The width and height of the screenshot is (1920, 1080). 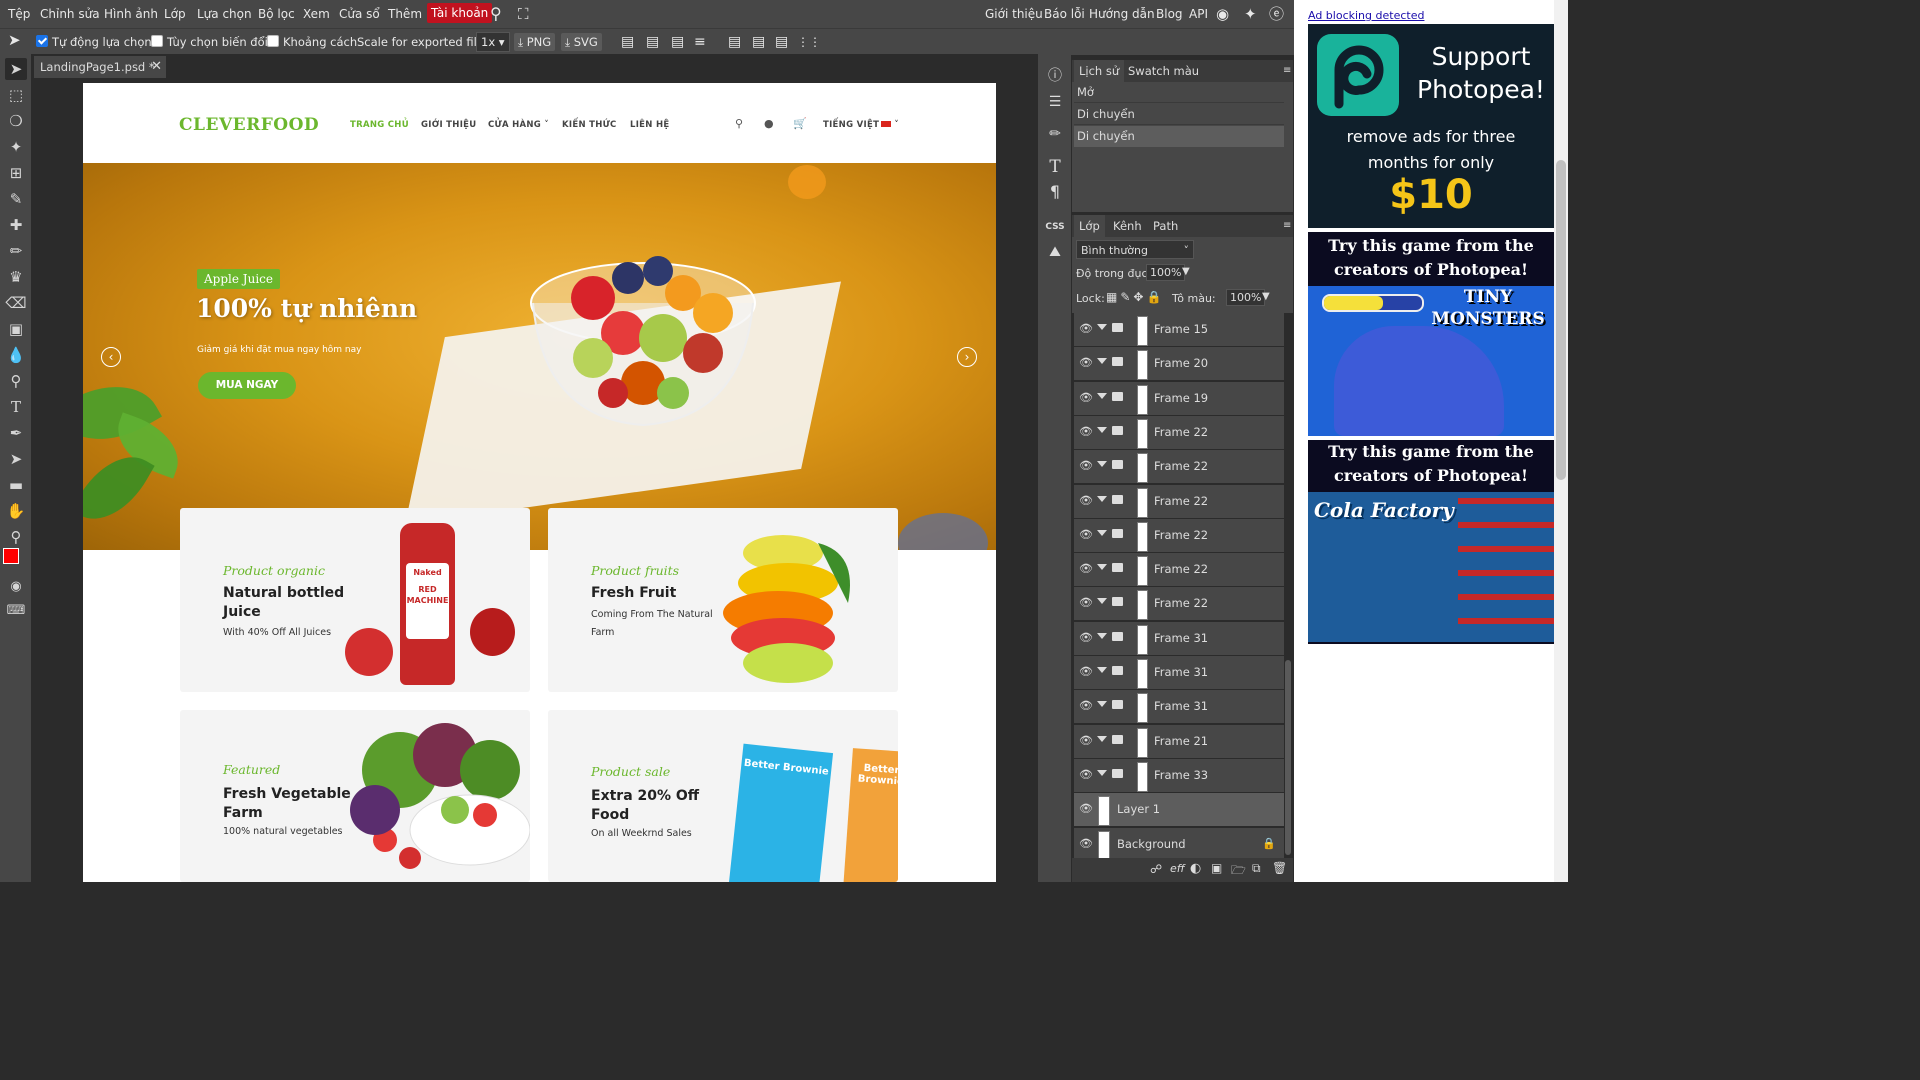 What do you see at coordinates (1055, 76) in the screenshot?
I see `info-icon: ⓘ` at bounding box center [1055, 76].